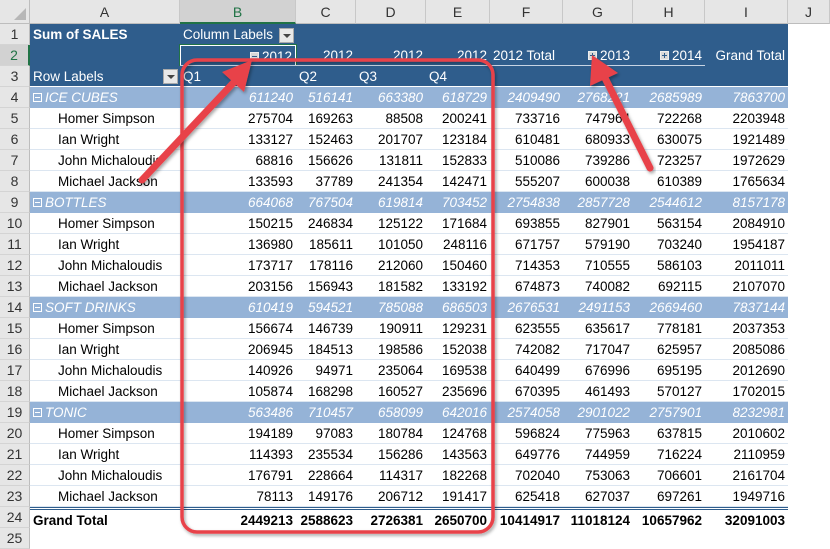 This screenshot has height=549, width=830. Describe the element at coordinates (170, 76) in the screenshot. I see `row-labels-filter-dropdown` at that location.